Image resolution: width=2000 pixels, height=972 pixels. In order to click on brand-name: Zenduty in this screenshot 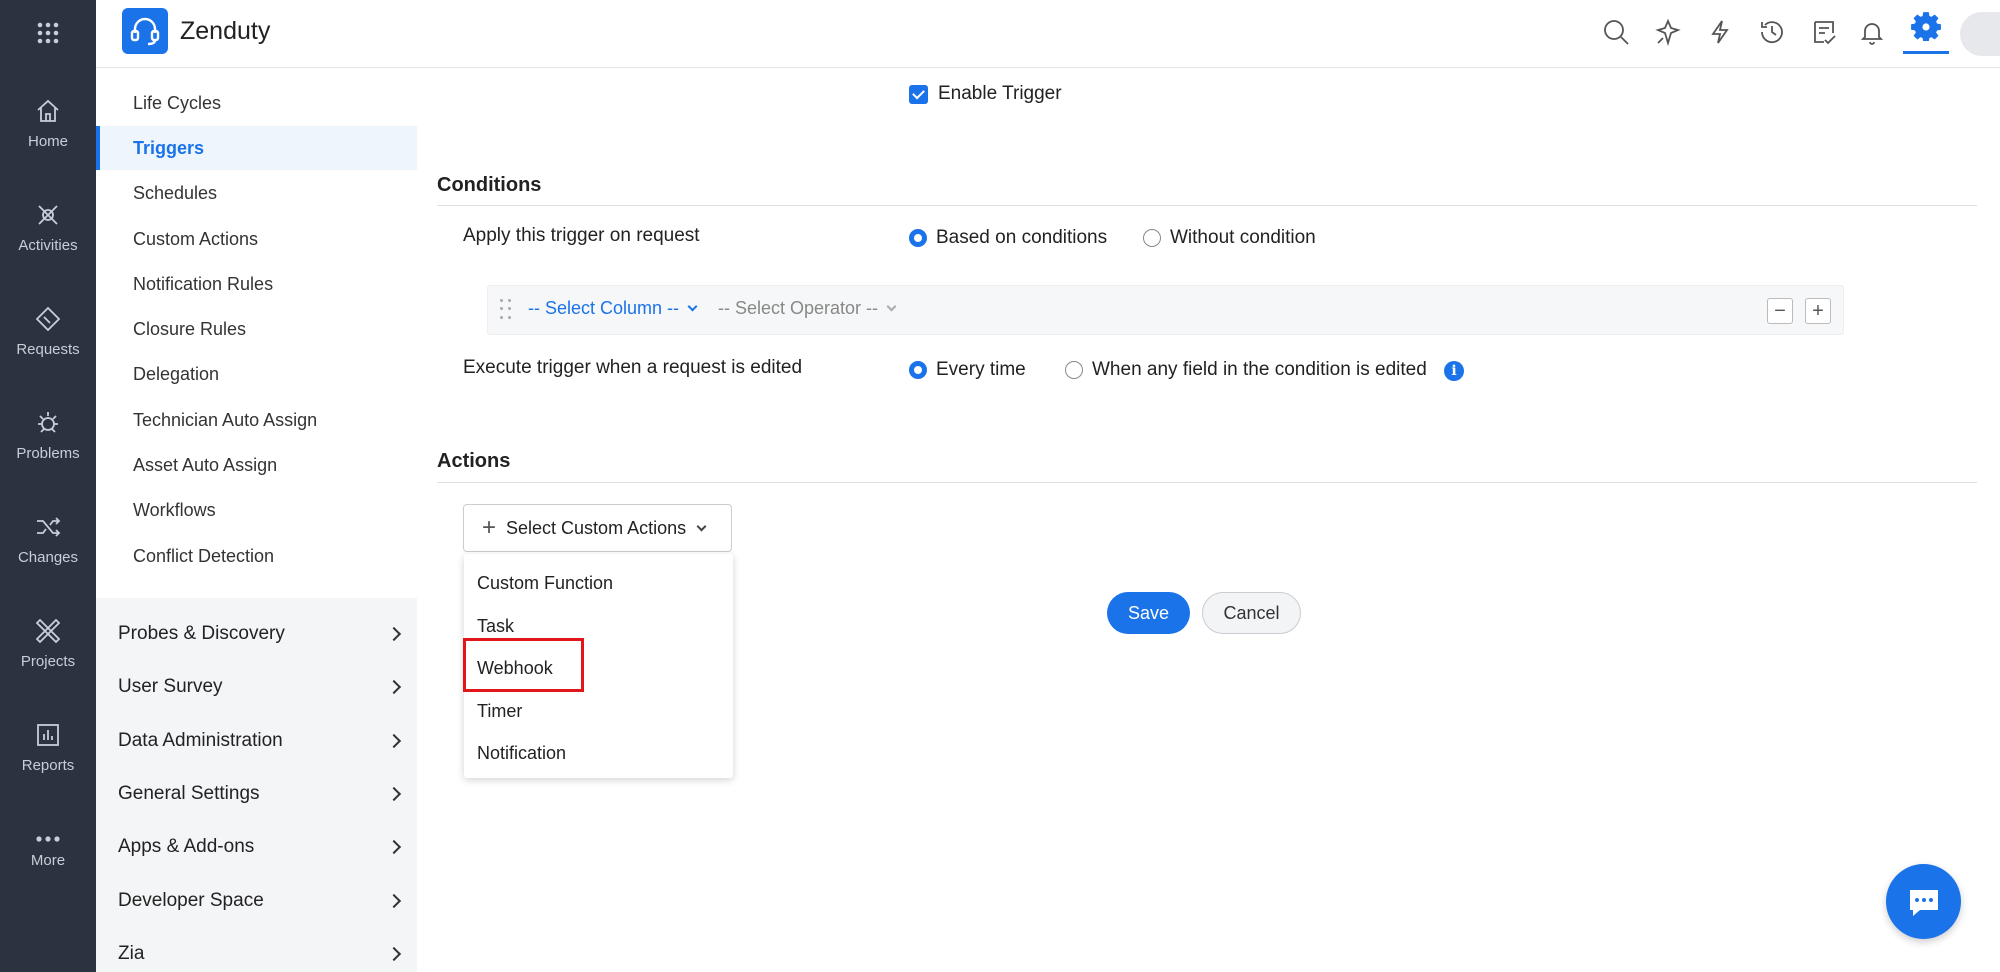, I will do `click(225, 30)`.